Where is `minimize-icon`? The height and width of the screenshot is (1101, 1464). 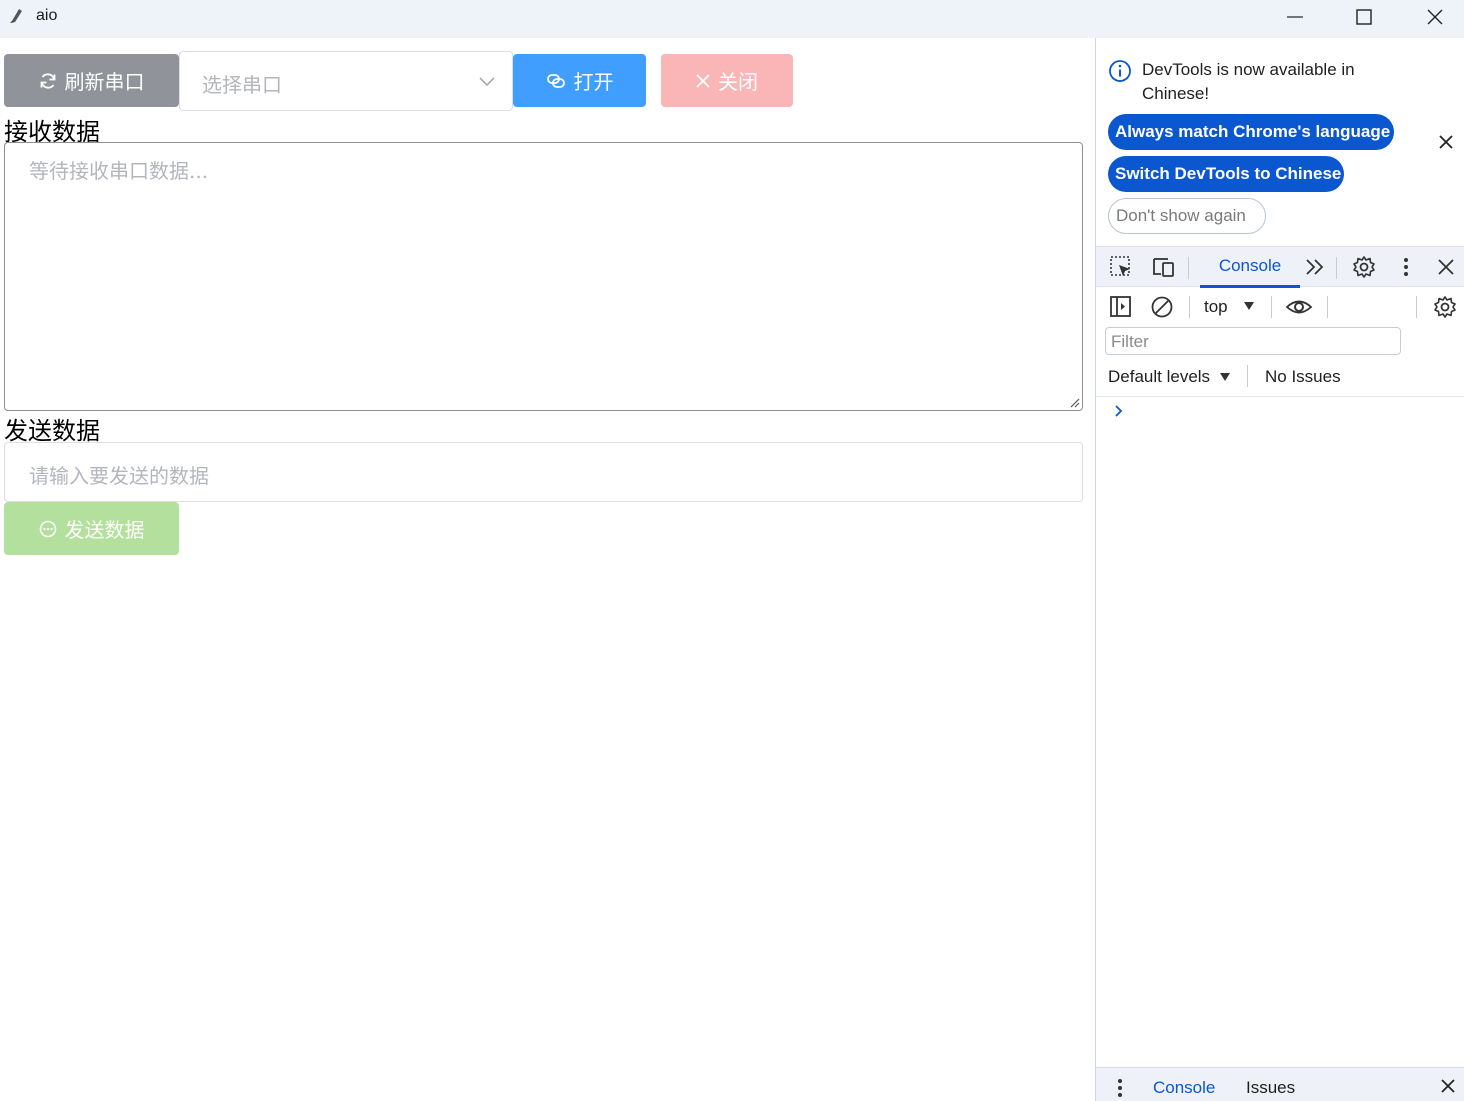
minimize-icon is located at coordinates (1295, 17).